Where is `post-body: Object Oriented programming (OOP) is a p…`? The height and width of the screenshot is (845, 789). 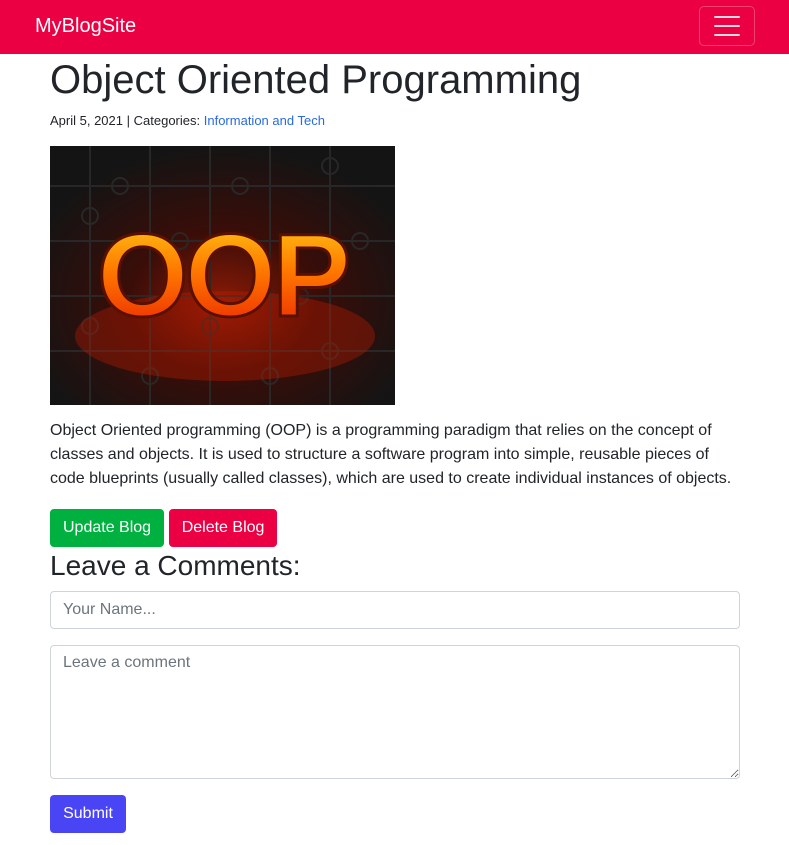
post-body: Object Oriented programming (OOP) is a p… is located at coordinates (391, 454).